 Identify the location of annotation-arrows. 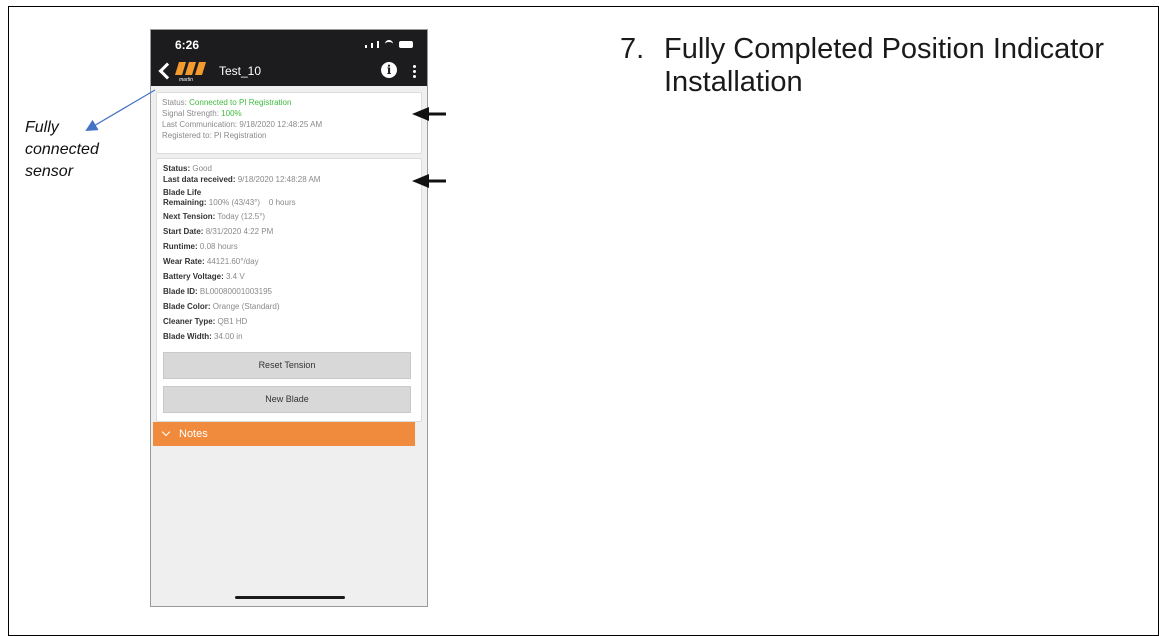
(265, 138).